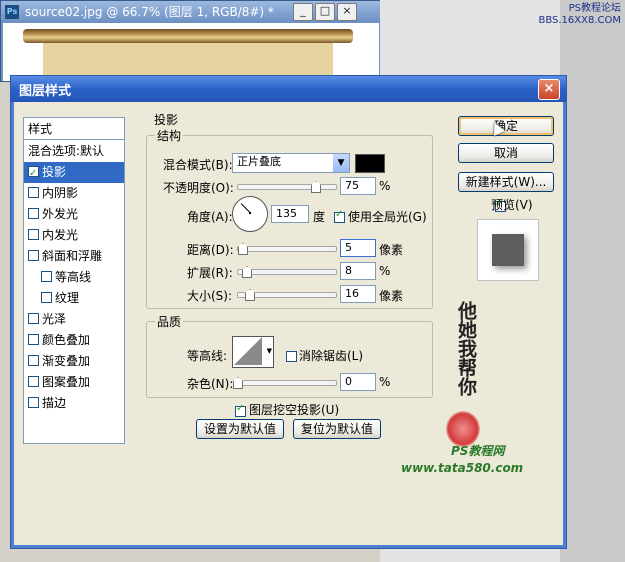 Image resolution: width=625 pixels, height=562 pixels. Describe the element at coordinates (508, 250) in the screenshot. I see `style-preview-thumbnail` at that location.